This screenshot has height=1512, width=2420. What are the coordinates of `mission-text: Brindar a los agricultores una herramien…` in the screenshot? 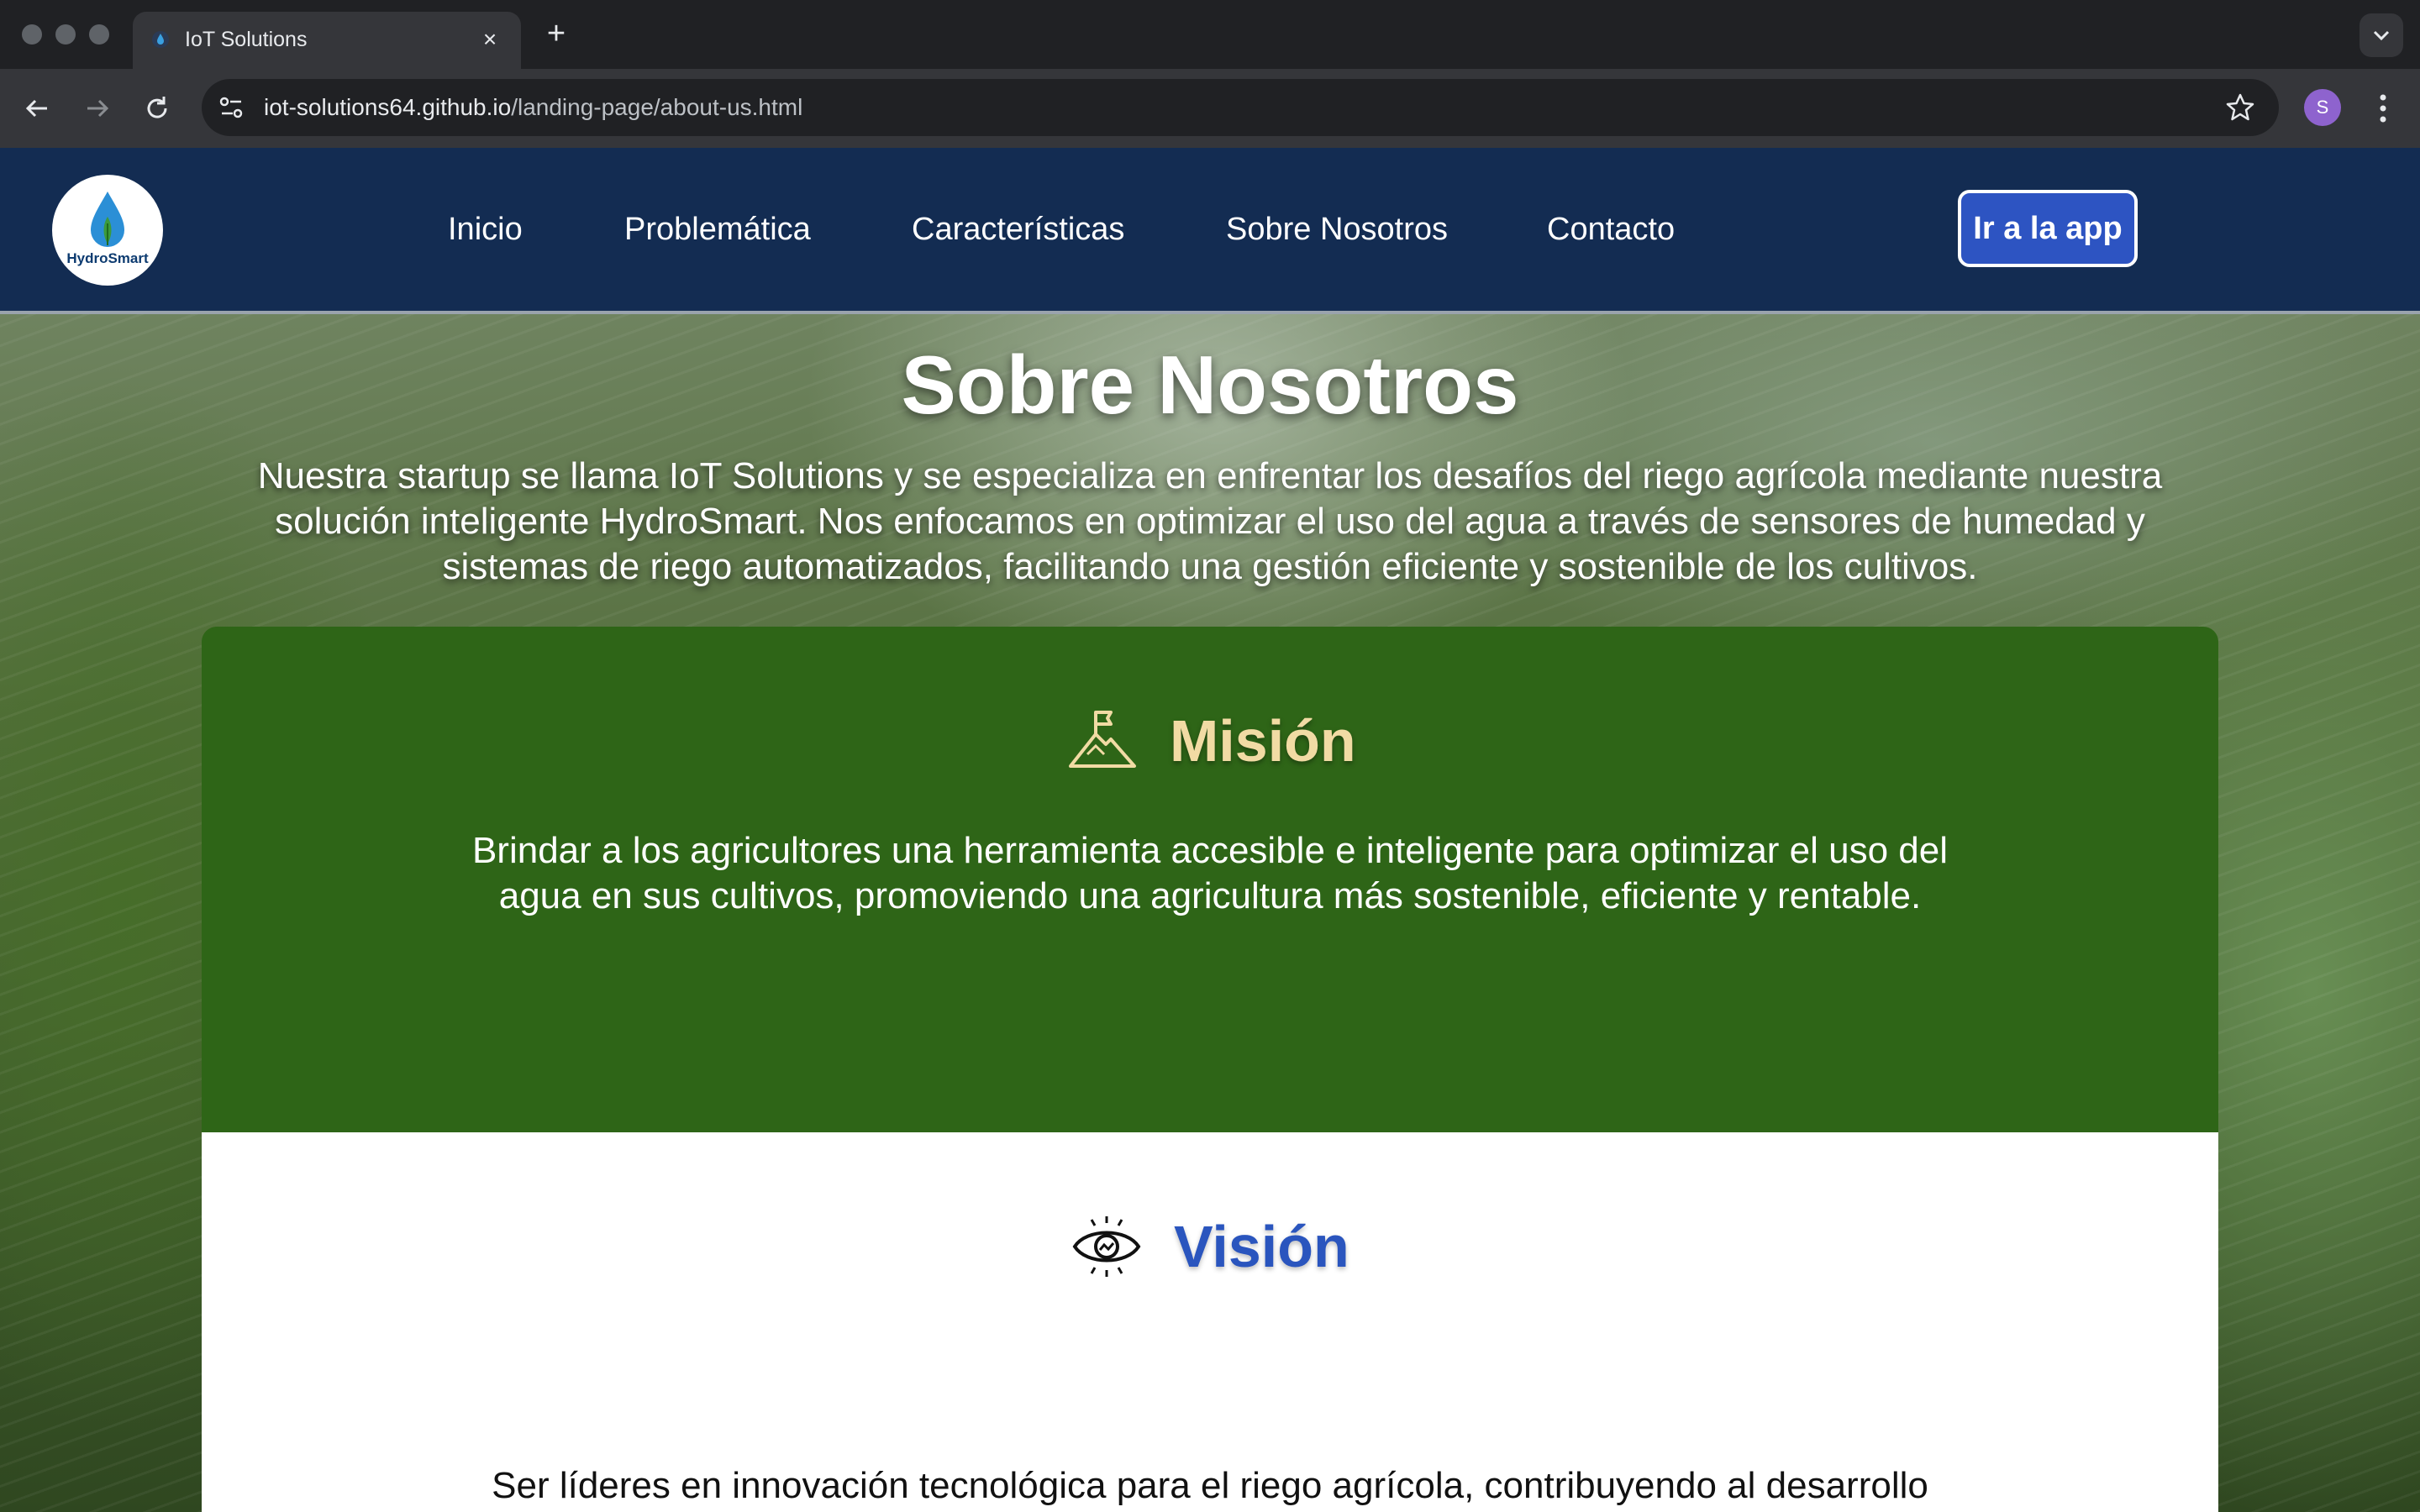 It's located at (1210, 873).